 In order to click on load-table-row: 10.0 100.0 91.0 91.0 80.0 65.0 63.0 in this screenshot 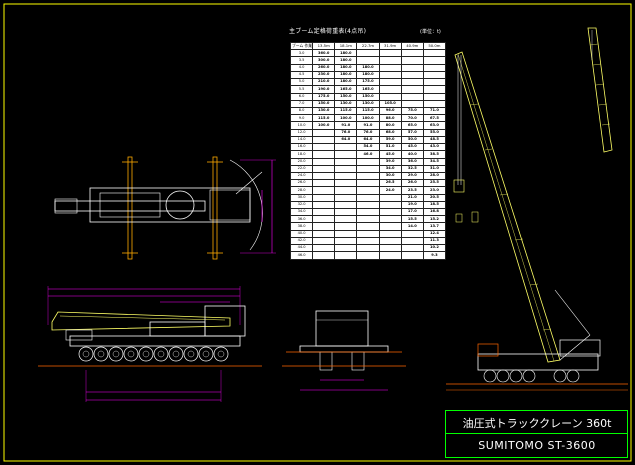, I will do `click(368, 125)`.